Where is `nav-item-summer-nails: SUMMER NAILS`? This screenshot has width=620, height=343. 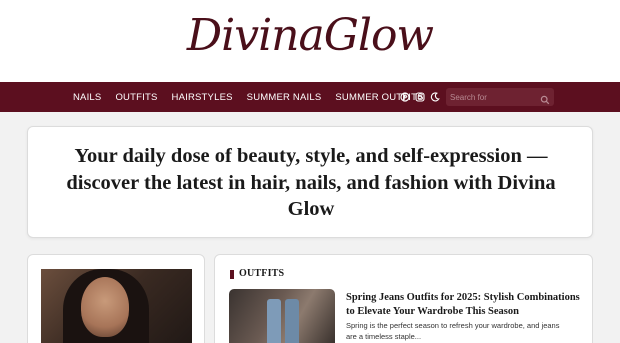 nav-item-summer-nails: SUMMER NAILS is located at coordinates (284, 97).